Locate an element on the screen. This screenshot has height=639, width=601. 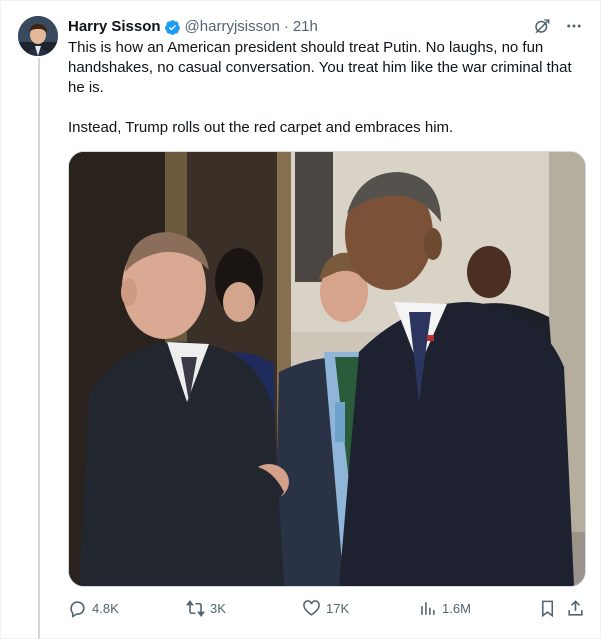
share-icon is located at coordinates (575, 607).